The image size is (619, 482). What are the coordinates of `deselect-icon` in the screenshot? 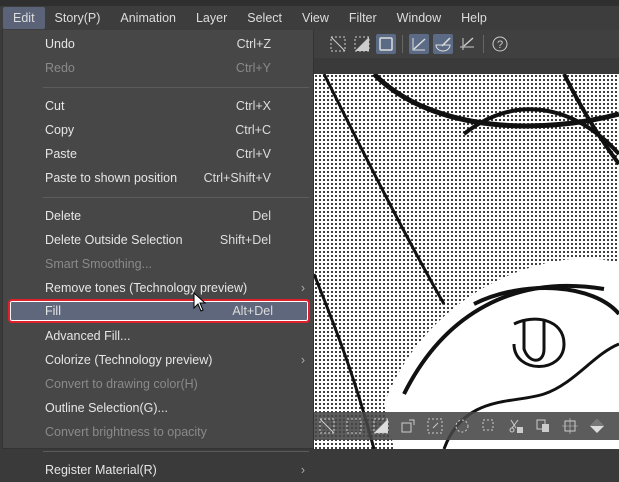 It's located at (327, 426).